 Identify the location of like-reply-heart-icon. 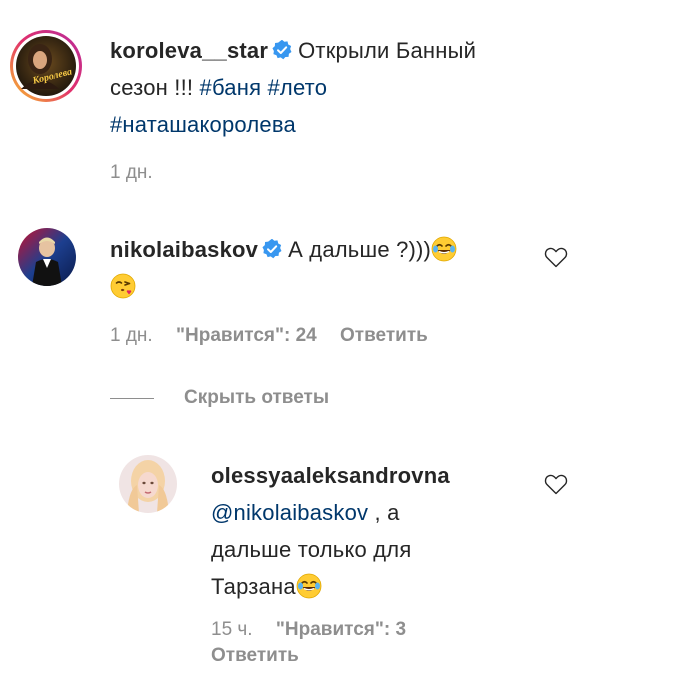
(556, 484).